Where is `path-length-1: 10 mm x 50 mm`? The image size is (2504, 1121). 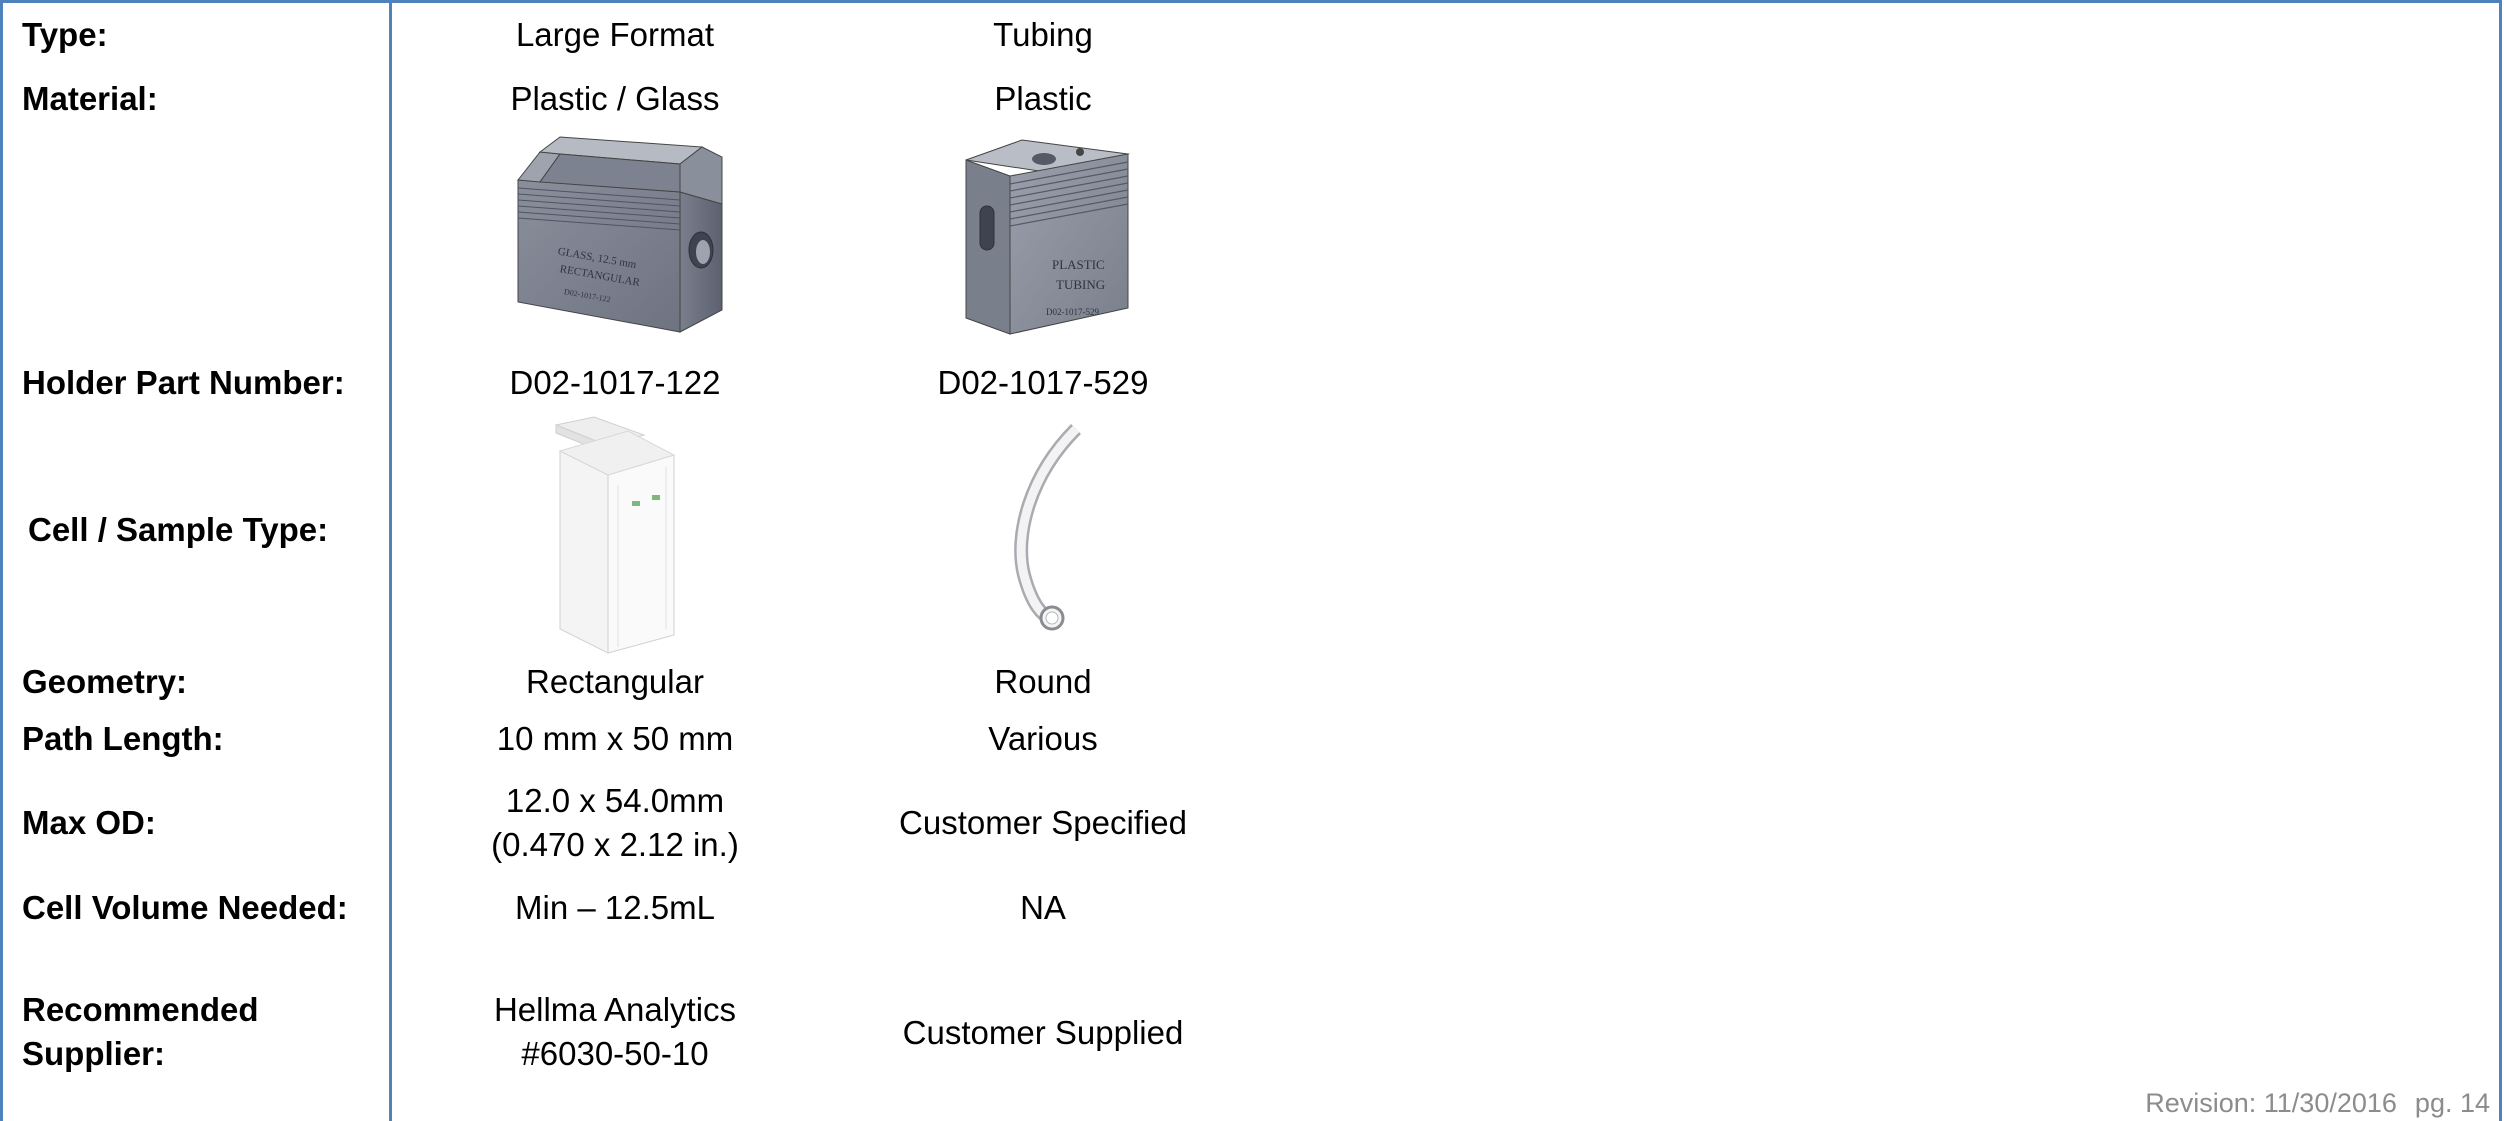
path-length-1: 10 mm x 50 mm is located at coordinates (615, 738).